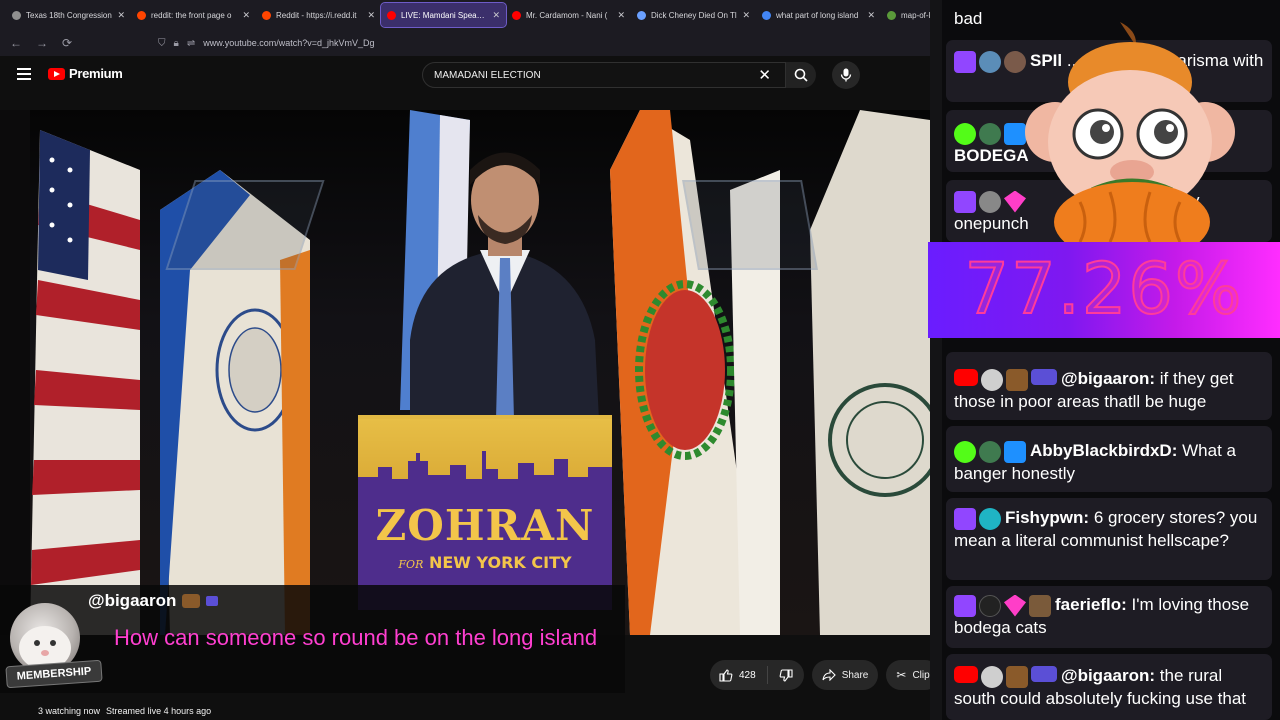 The image size is (1280, 720). I want to click on member-crown-icon, so click(212, 601).